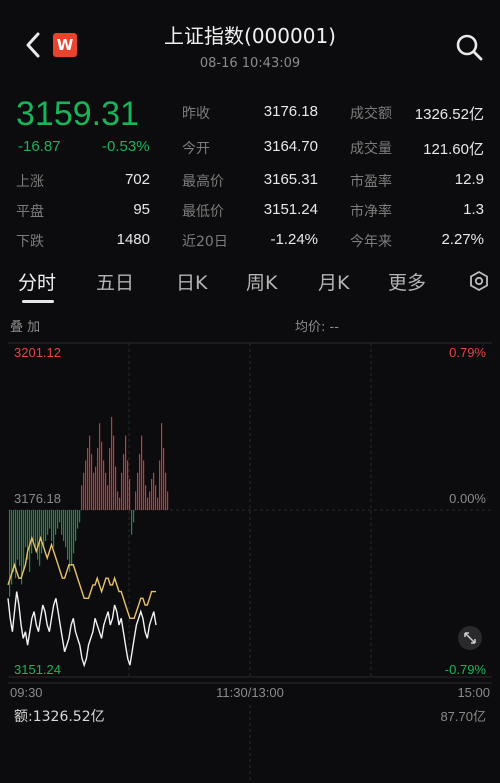 The image size is (500, 783). What do you see at coordinates (25, 325) in the screenshot?
I see `overlay-button: 叠 加` at bounding box center [25, 325].